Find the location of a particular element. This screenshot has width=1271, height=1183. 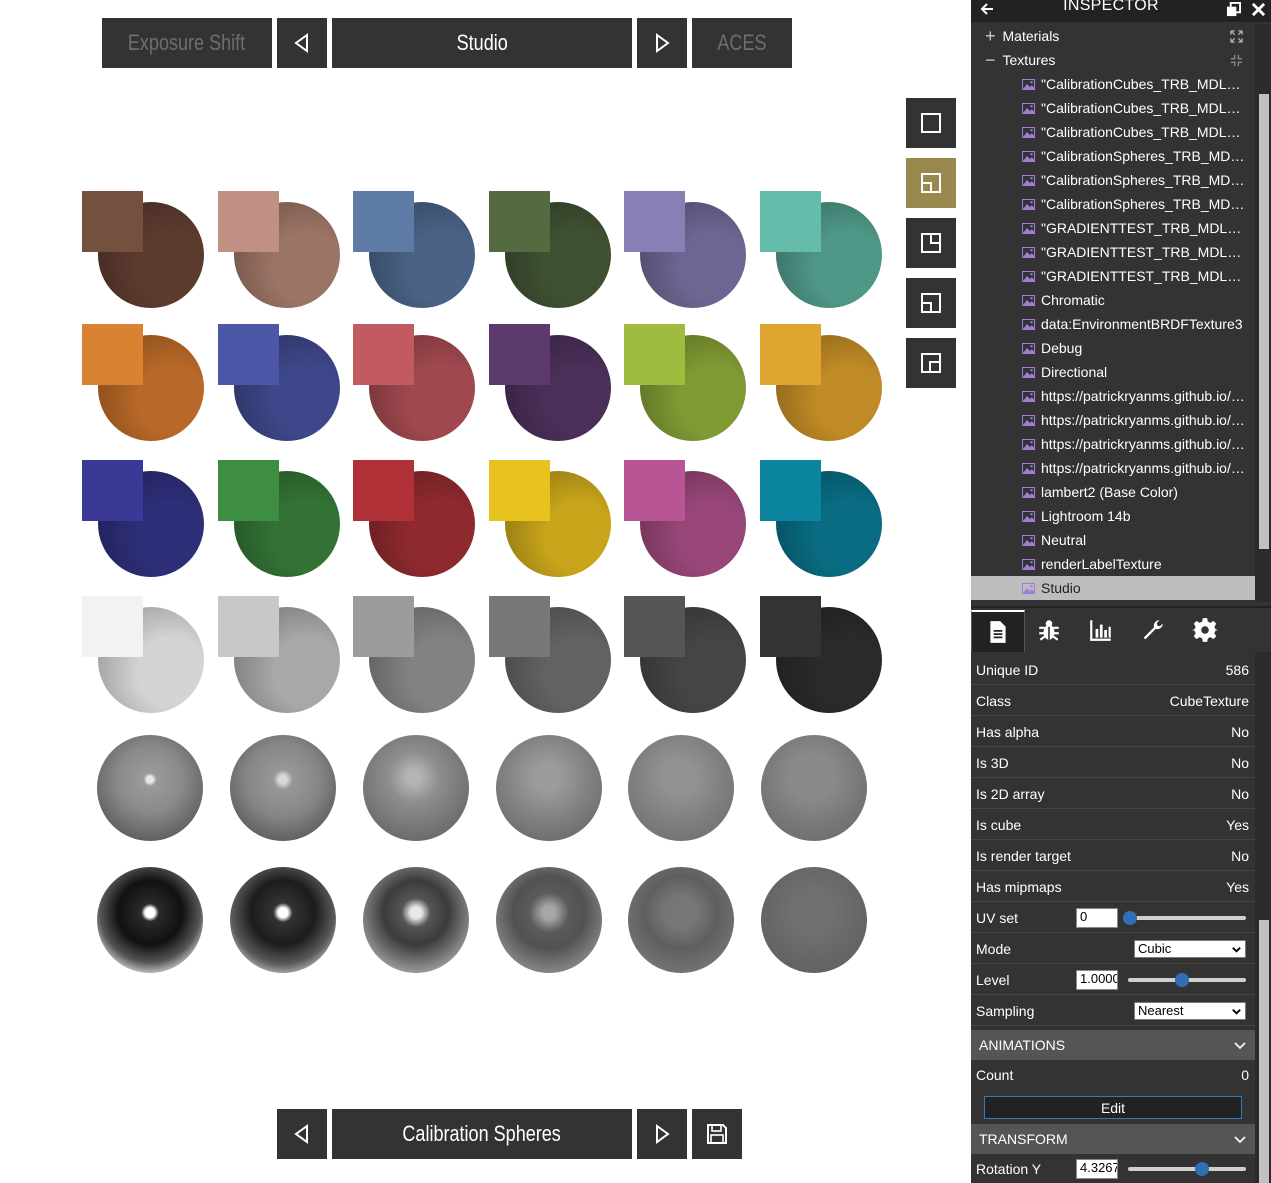

property-label: Is 2D array is located at coordinates (1010, 793).